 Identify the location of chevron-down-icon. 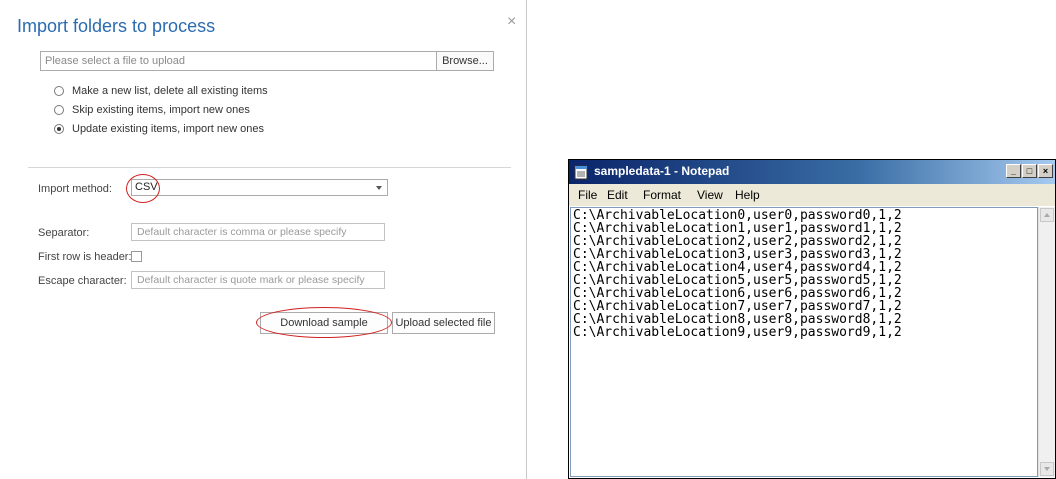
(379, 188).